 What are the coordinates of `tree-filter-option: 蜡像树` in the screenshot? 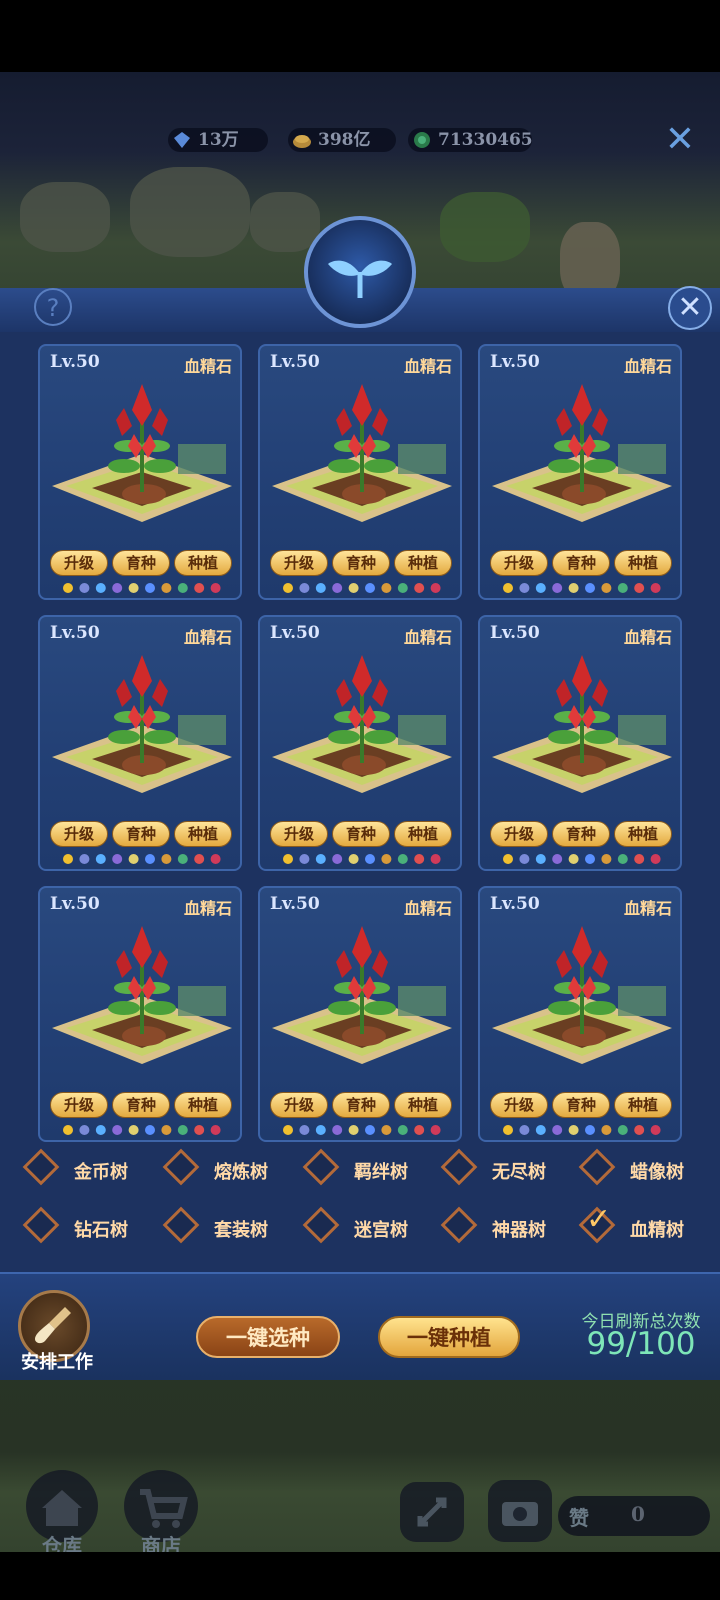 It's located at (641, 1169).